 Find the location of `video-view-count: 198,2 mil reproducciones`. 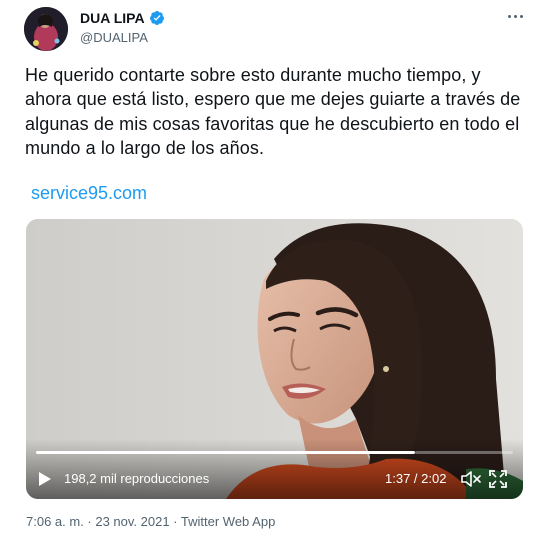

video-view-count: 198,2 mil reproducciones is located at coordinates (137, 478).